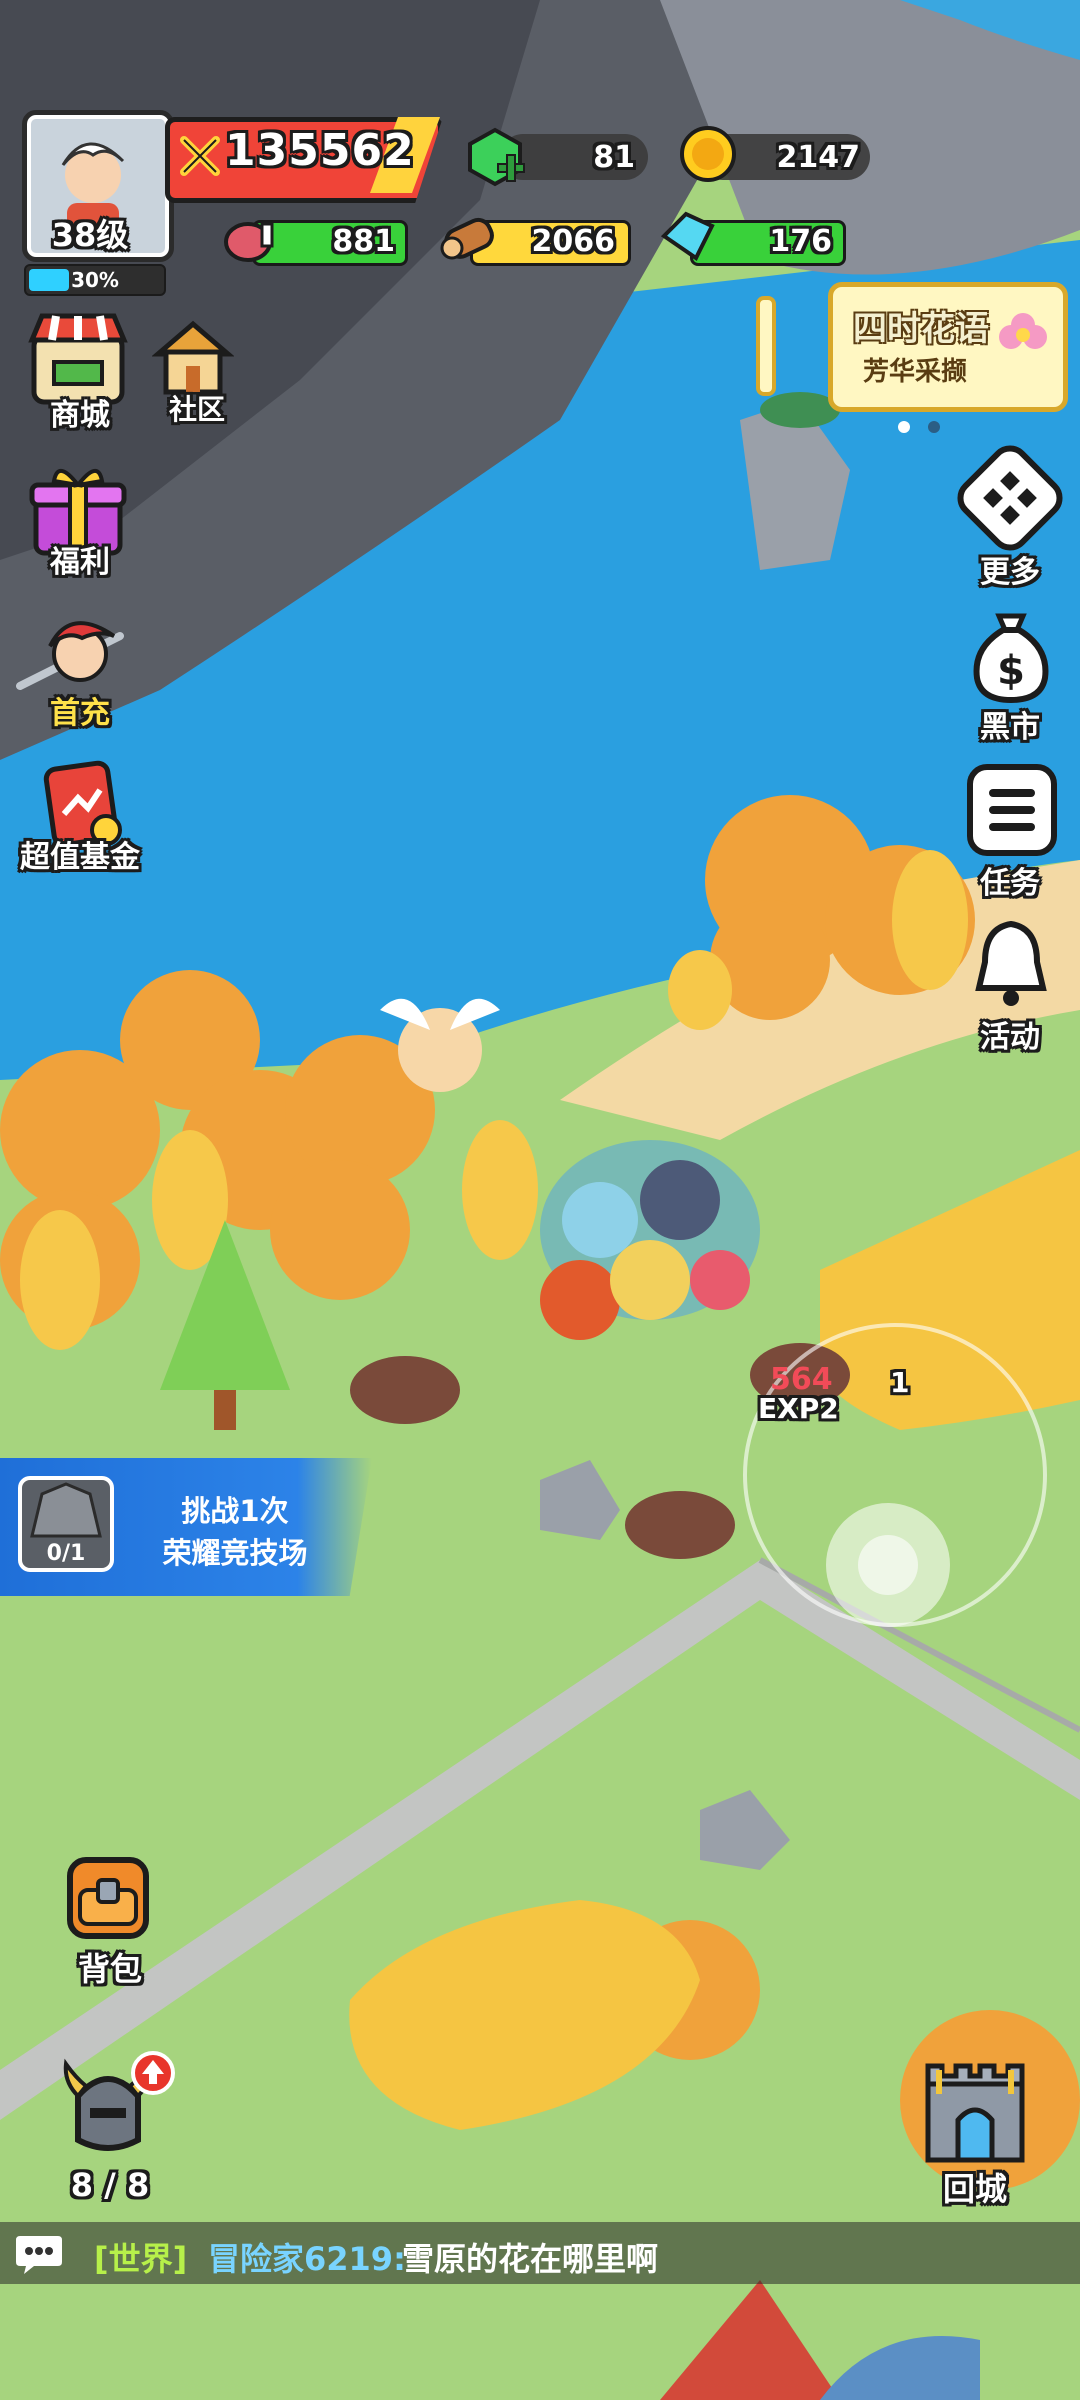 This screenshot has width=1080, height=2400. What do you see at coordinates (363, 241) in the screenshot?
I see `meat-count: 881` at bounding box center [363, 241].